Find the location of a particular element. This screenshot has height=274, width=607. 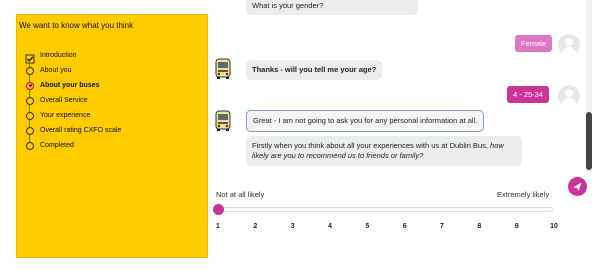

step-label: Overall Service is located at coordinates (64, 100).